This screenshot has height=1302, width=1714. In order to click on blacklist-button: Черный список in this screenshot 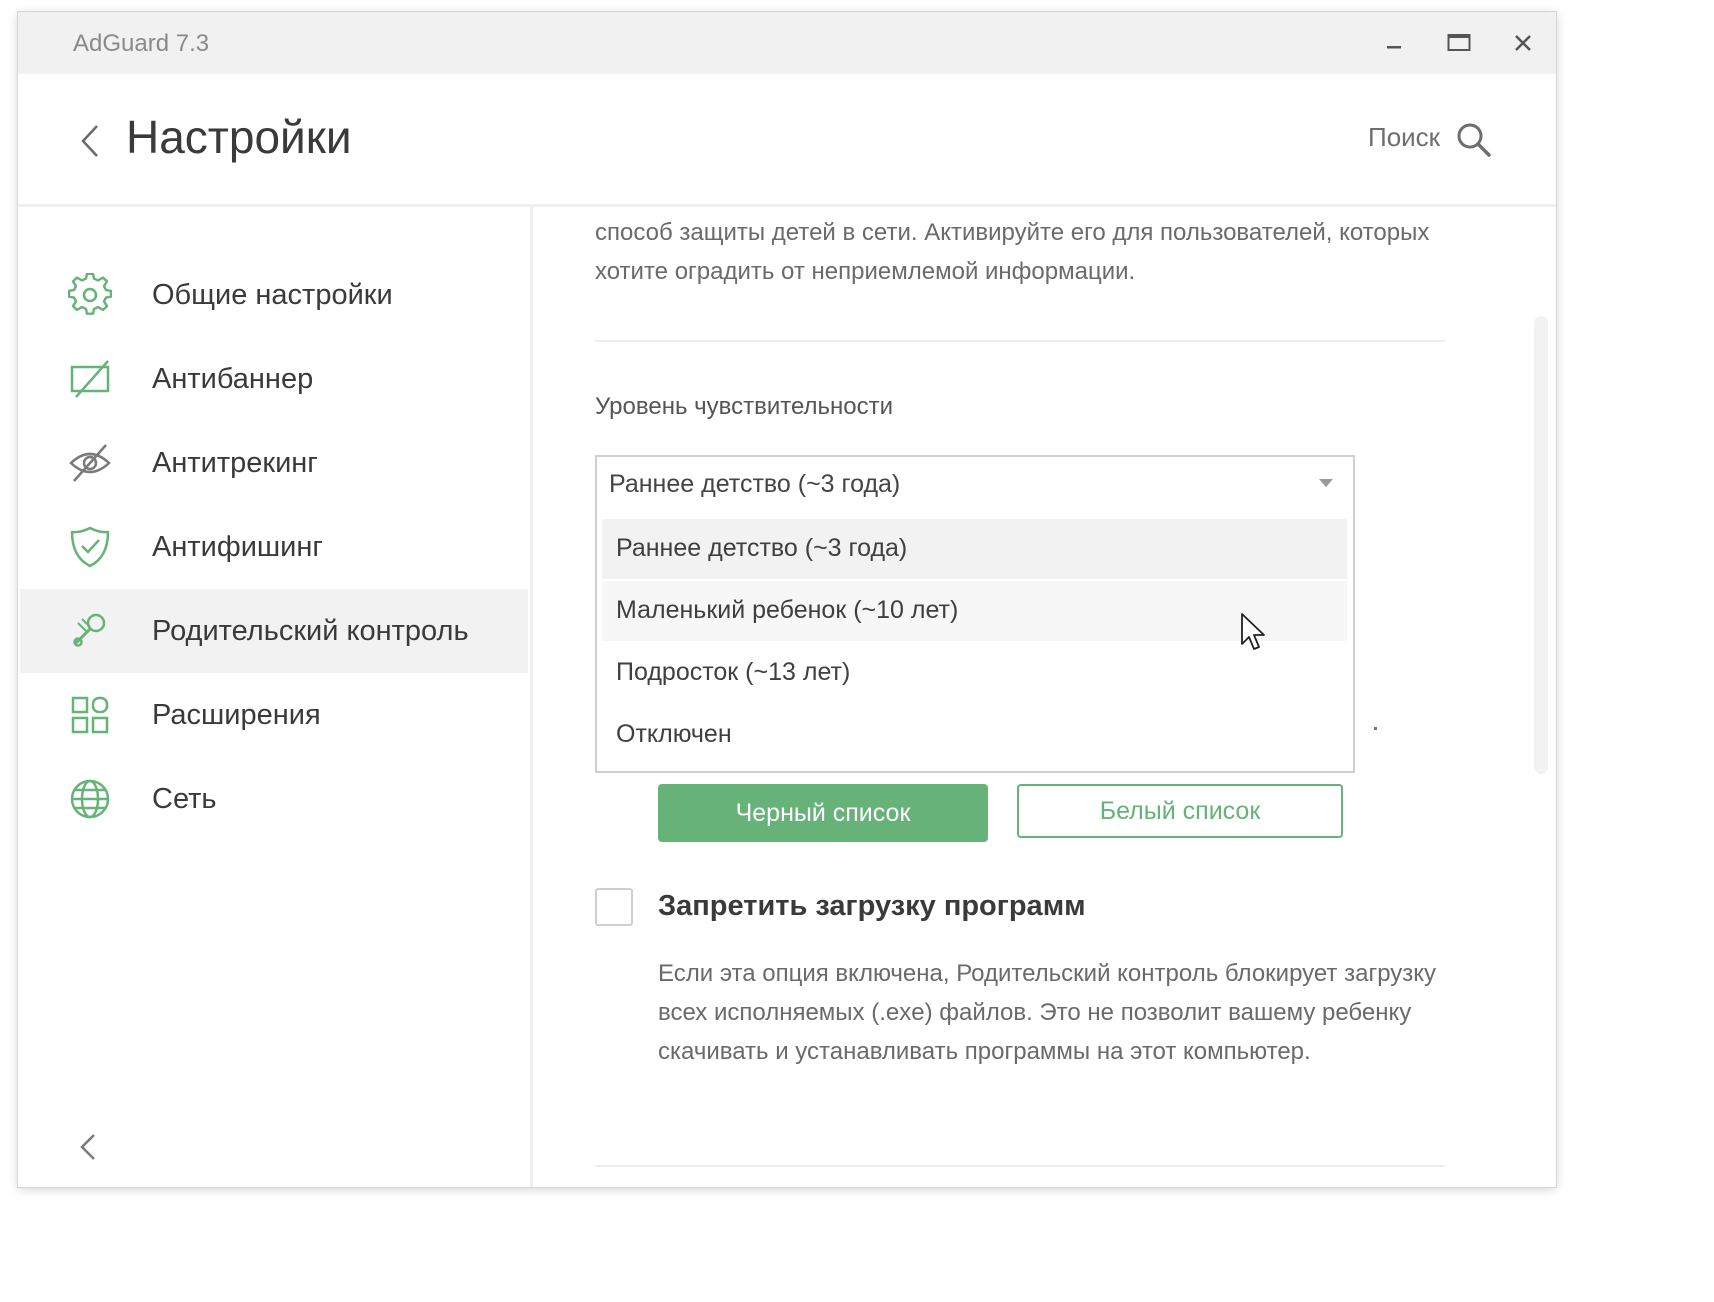, I will do `click(823, 813)`.